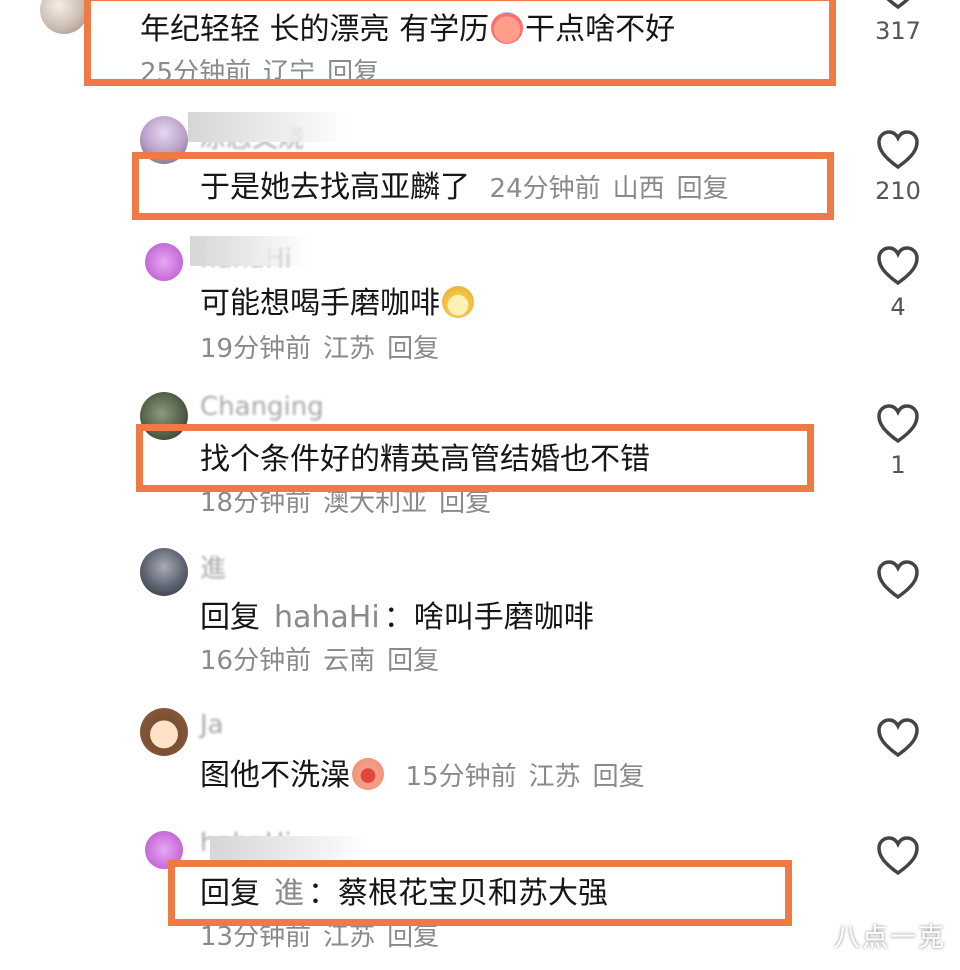  I want to click on comment-username: Changing, so click(262, 407).